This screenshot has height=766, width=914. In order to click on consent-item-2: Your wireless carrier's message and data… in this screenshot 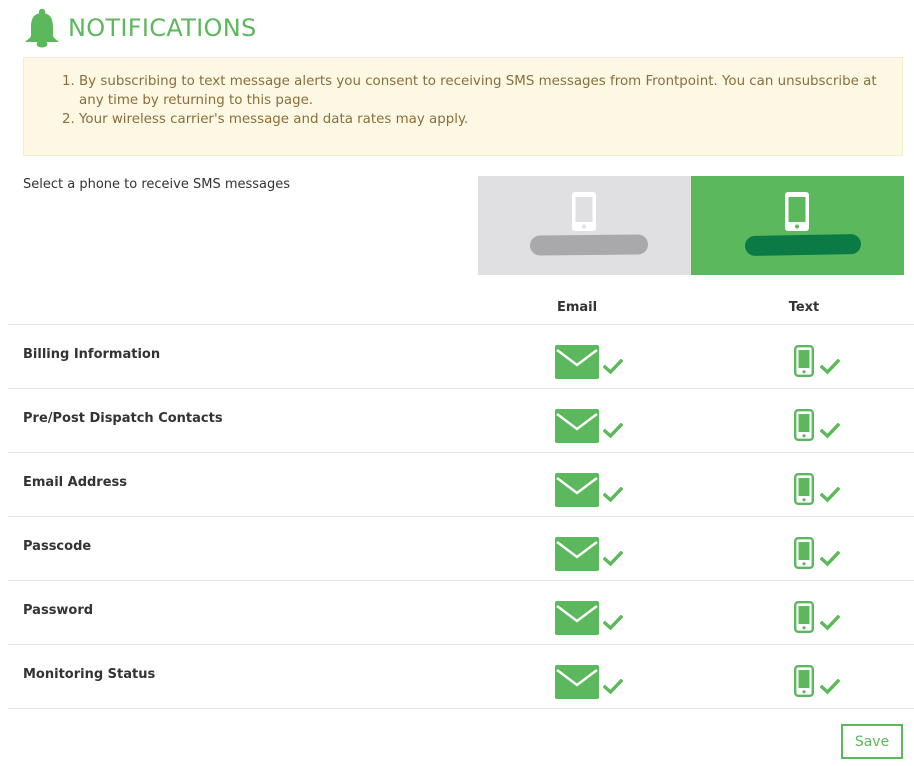, I will do `click(483, 119)`.